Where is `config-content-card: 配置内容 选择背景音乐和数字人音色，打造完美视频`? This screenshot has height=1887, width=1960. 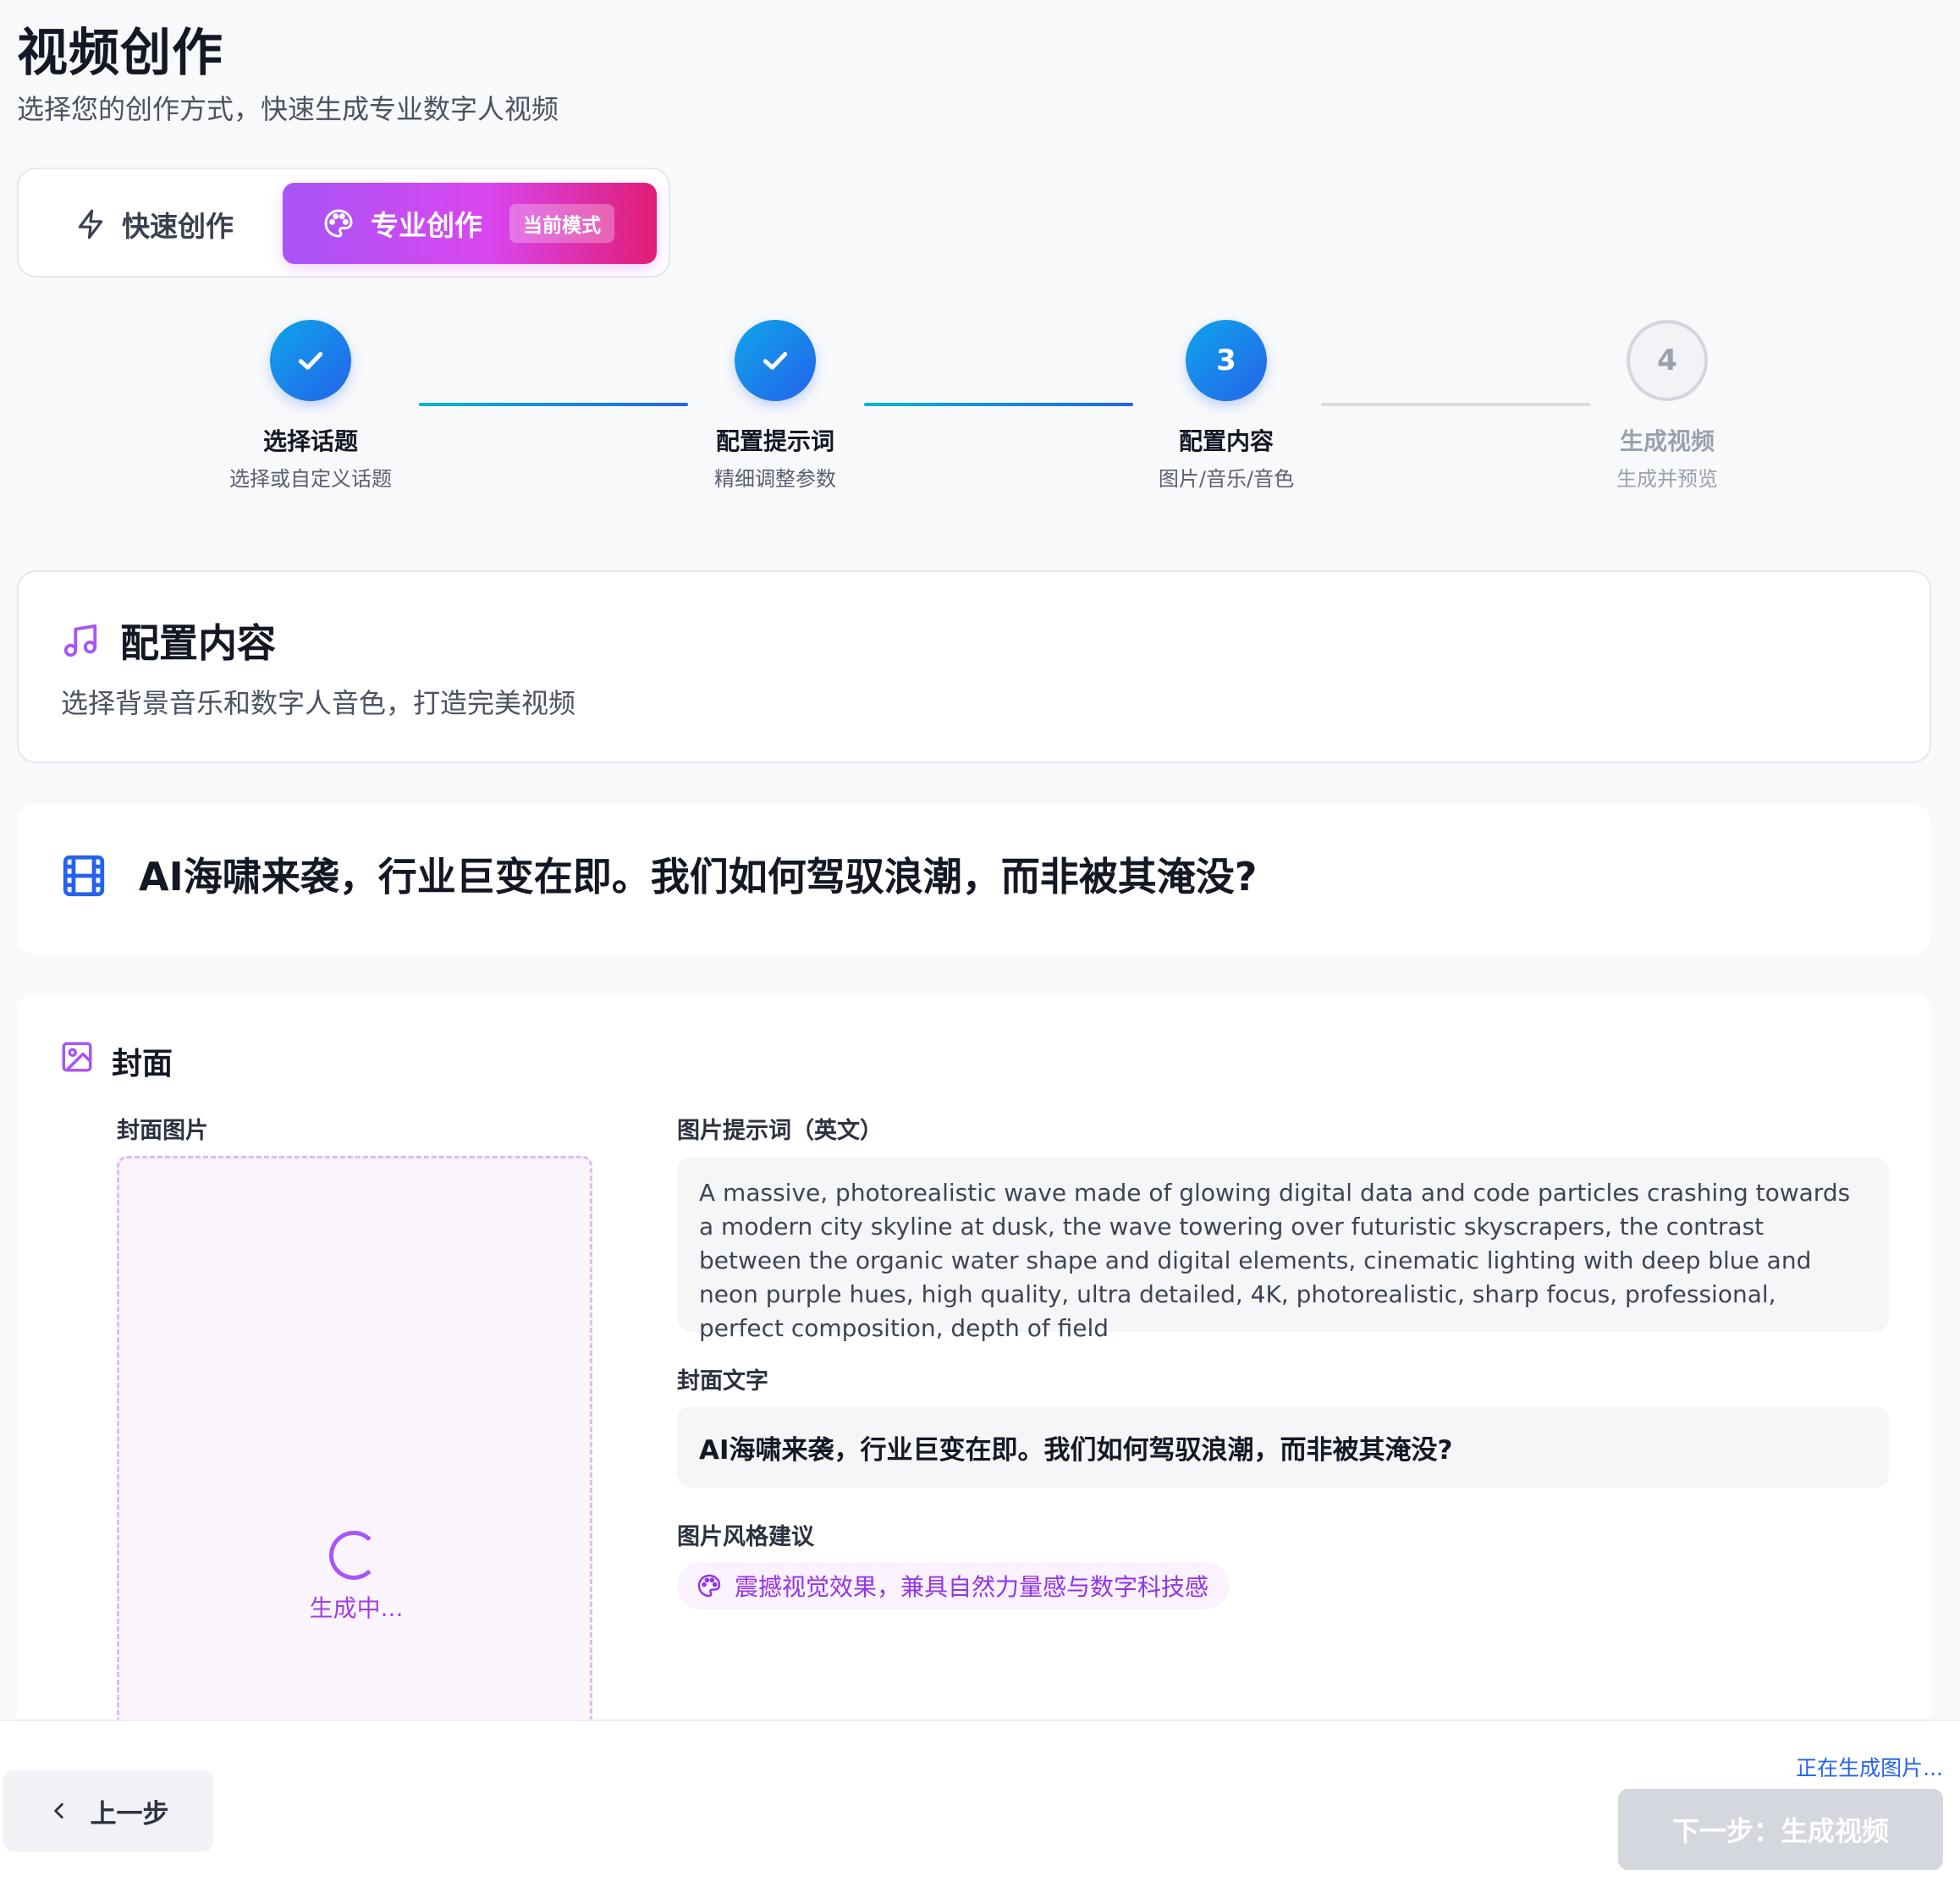
config-content-card: 配置内容 选择背景音乐和数字人音色，打造完美视频 is located at coordinates (974, 666).